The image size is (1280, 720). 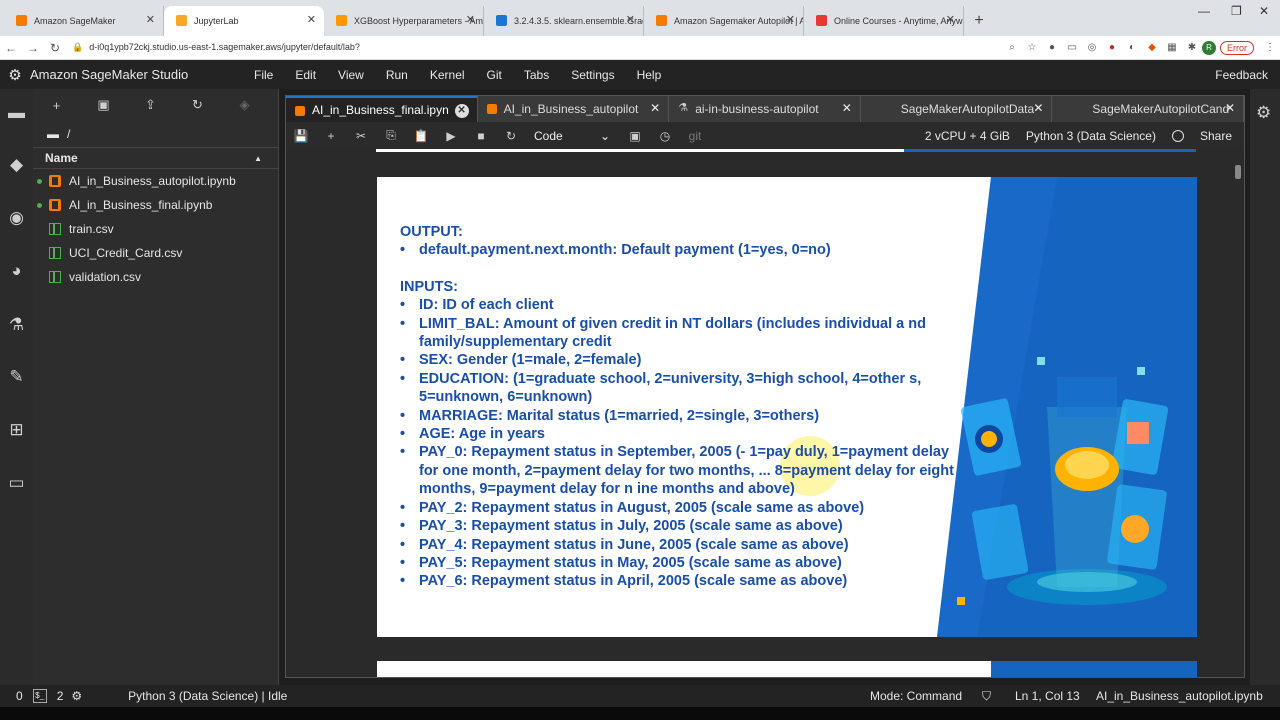 What do you see at coordinates (1204, 11) in the screenshot?
I see `minimize-button: —` at bounding box center [1204, 11].